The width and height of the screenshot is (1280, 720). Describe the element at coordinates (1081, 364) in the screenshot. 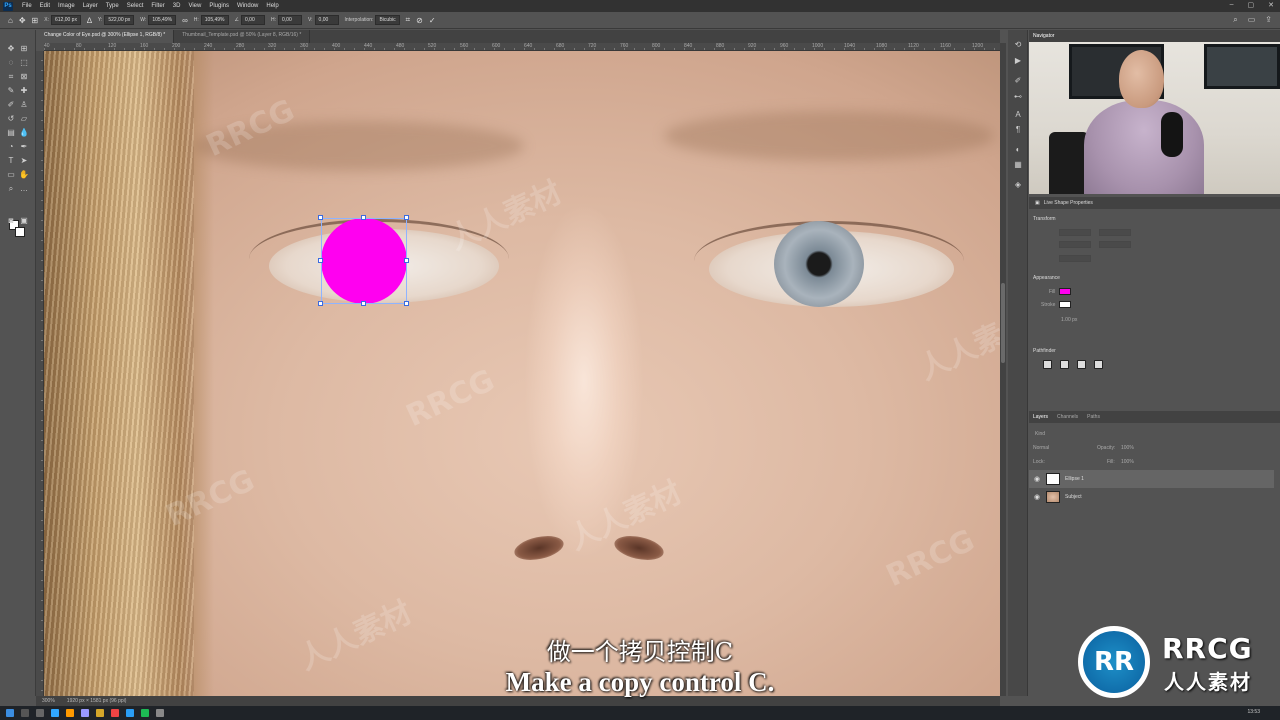

I see `intersect-shapes-icon` at that location.